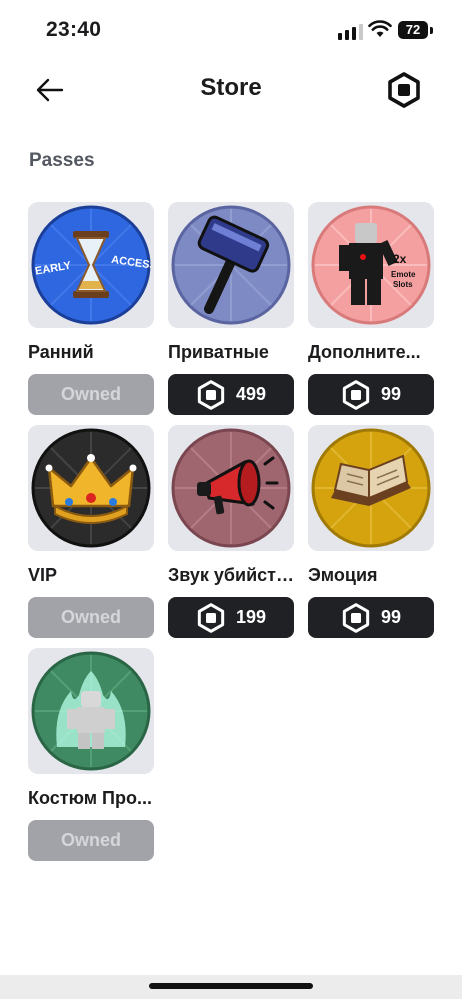  I want to click on home-indicator, so click(231, 986).